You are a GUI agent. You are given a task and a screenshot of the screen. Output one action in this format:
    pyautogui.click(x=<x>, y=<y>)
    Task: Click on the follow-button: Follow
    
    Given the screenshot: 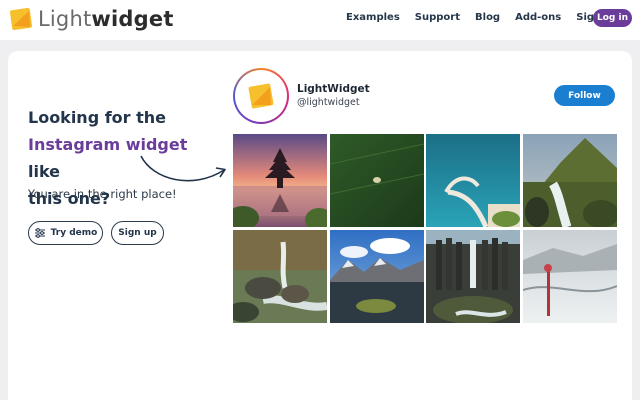 What is the action you would take?
    pyautogui.click(x=584, y=95)
    